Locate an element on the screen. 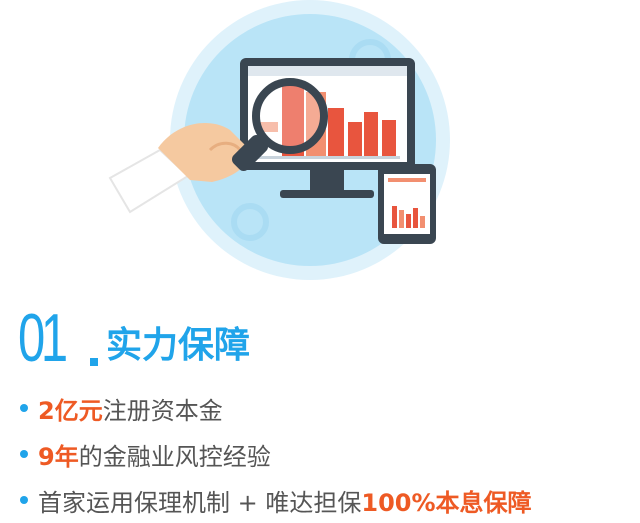 The height and width of the screenshot is (523, 640). number-dot is located at coordinates (94, 362).